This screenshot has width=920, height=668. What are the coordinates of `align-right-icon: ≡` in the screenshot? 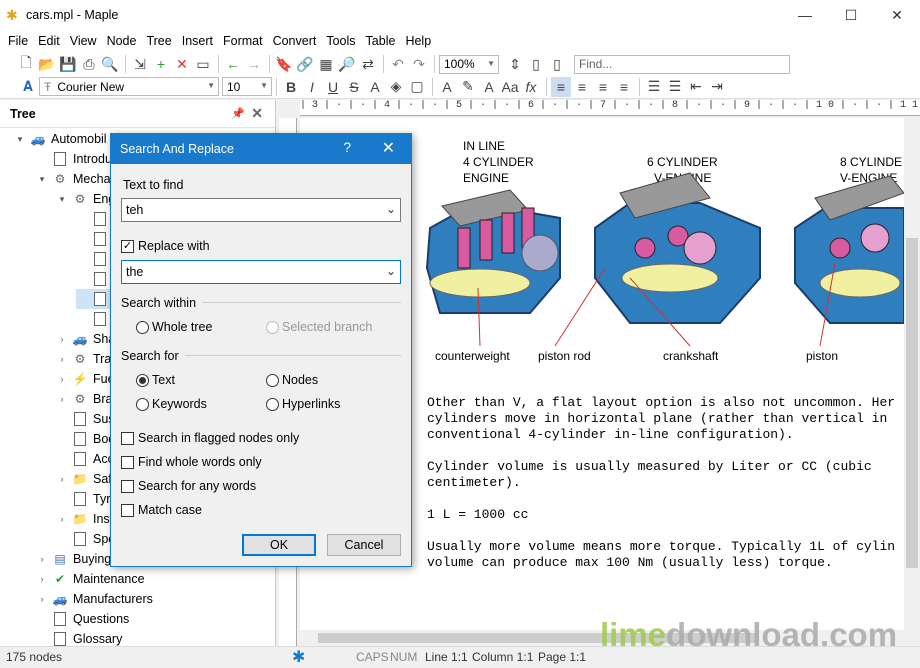 It's located at (603, 87).